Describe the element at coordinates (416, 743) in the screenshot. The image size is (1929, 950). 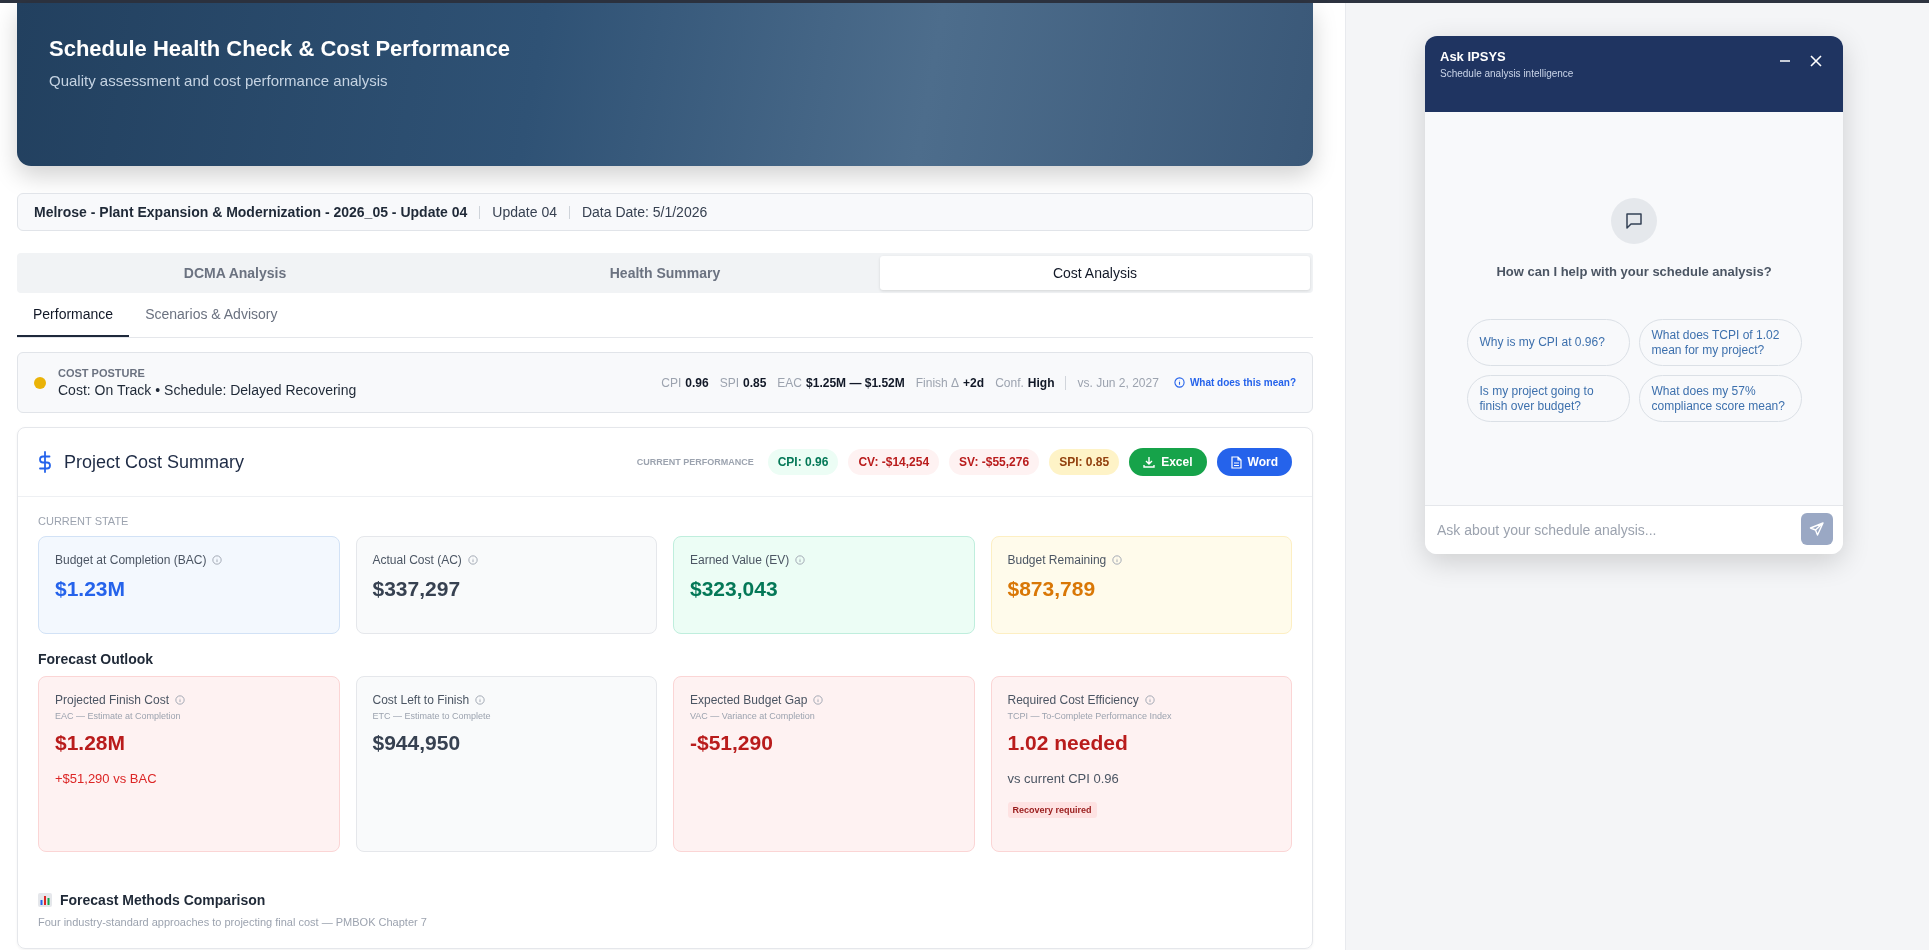
I see `kpi-value: $944,950` at that location.